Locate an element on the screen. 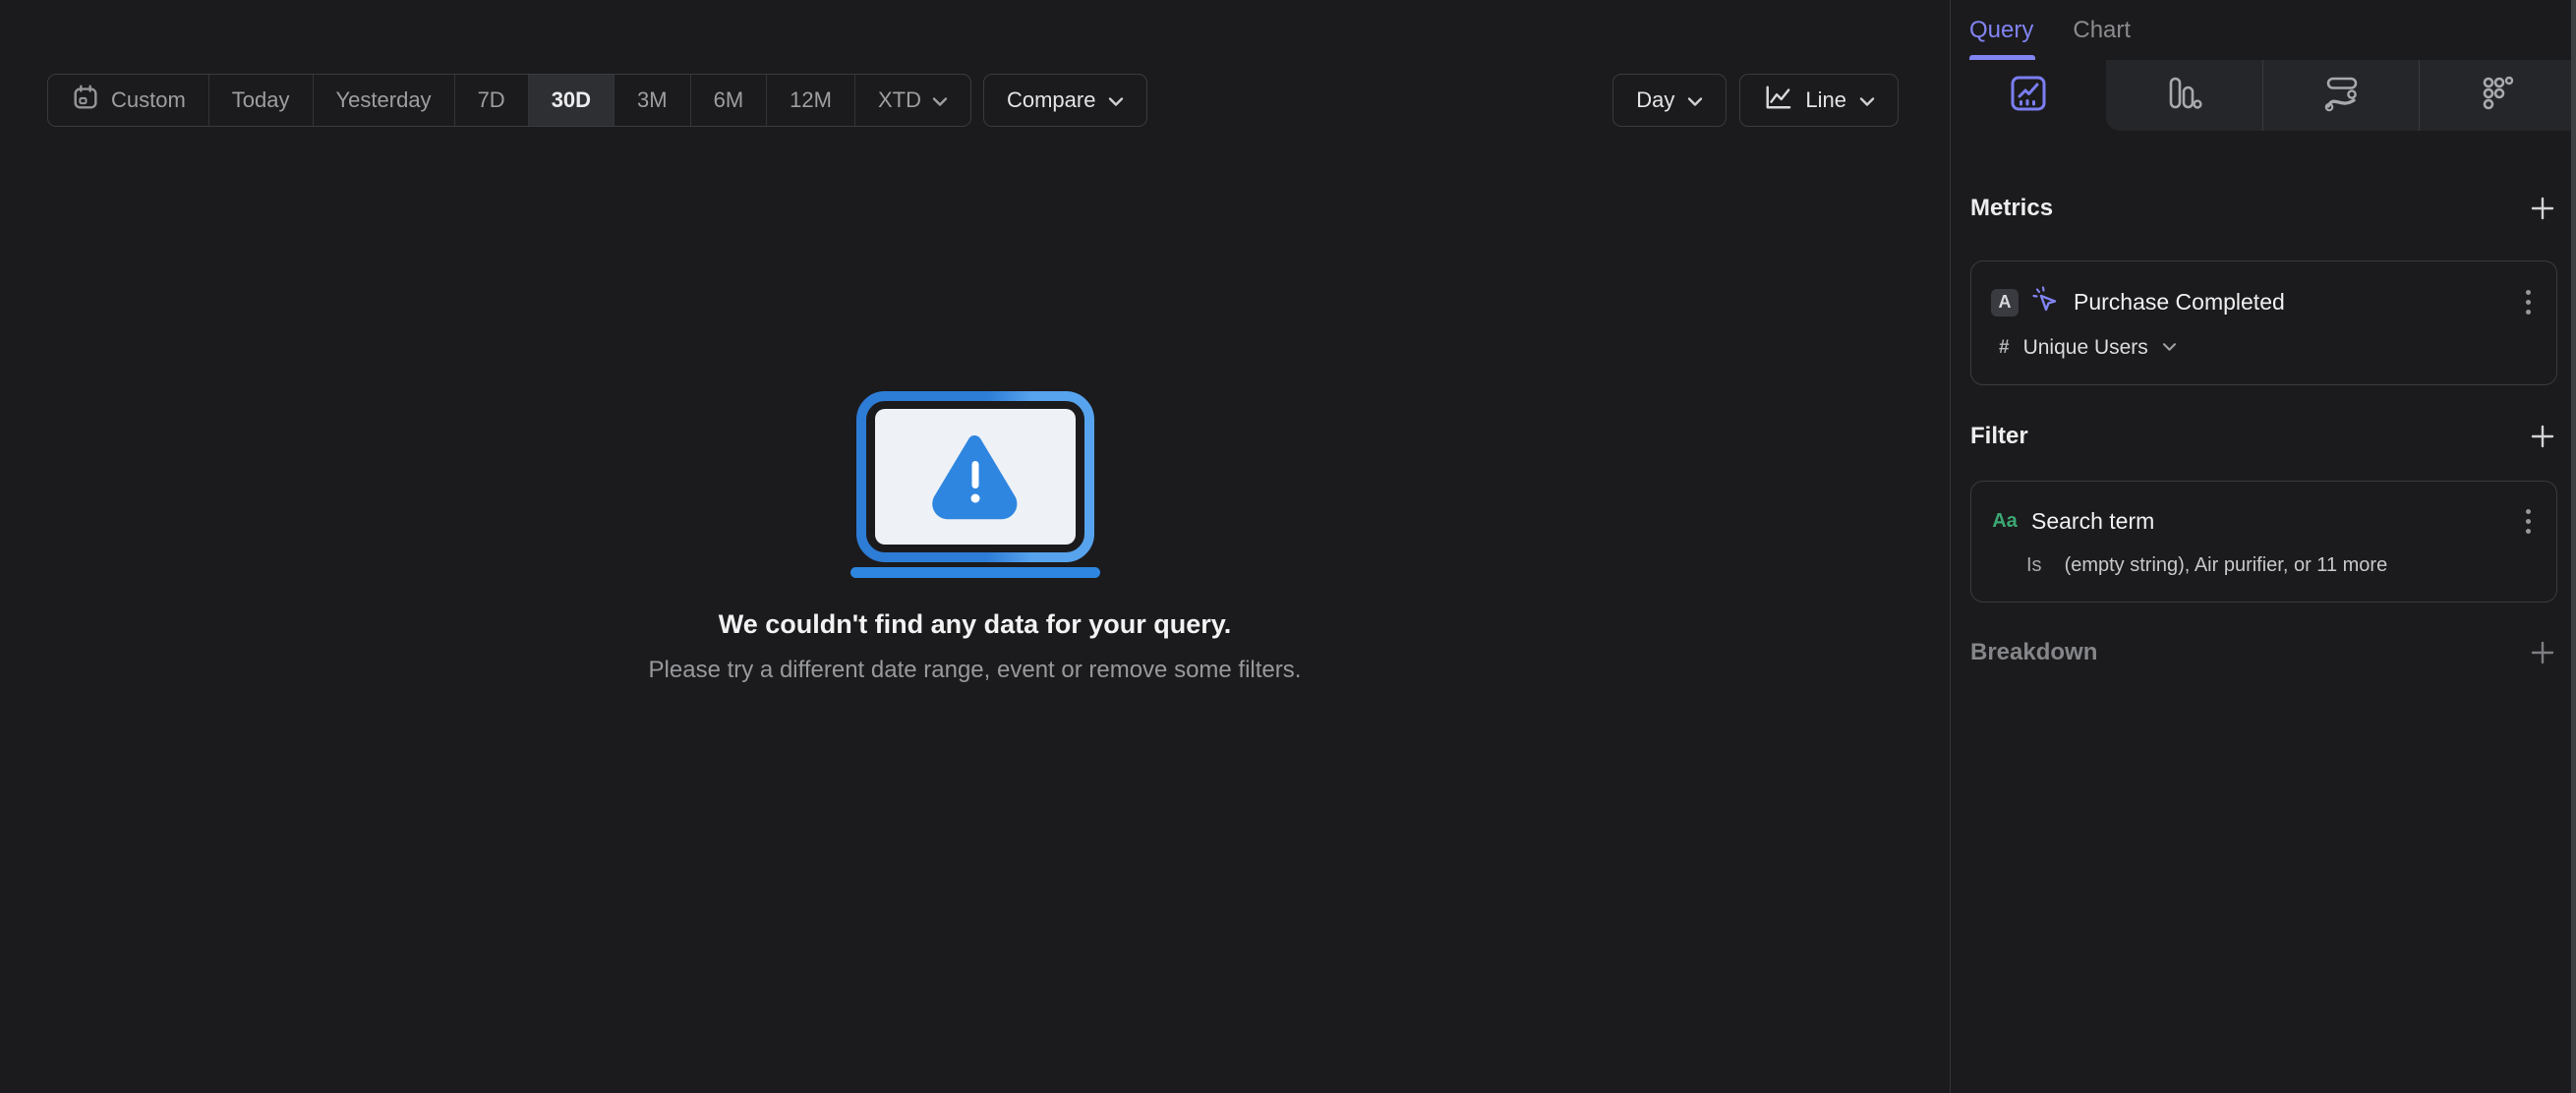 The height and width of the screenshot is (1093, 2576). report-type-tabs-inactive is located at coordinates (2341, 95).